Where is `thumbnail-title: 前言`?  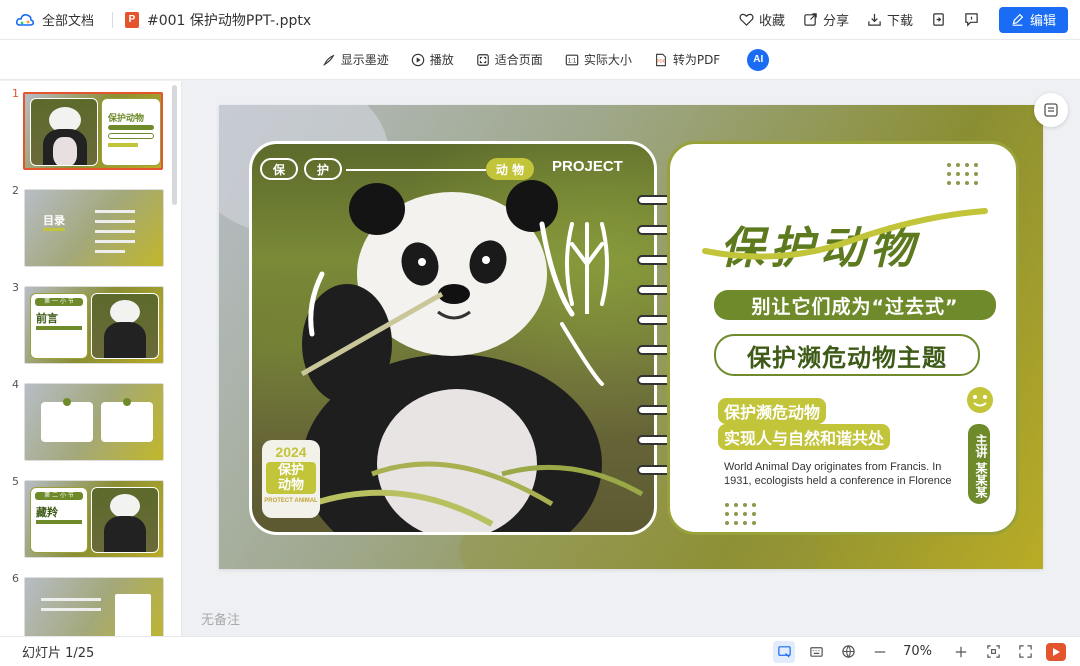 thumbnail-title: 前言 is located at coordinates (47, 318).